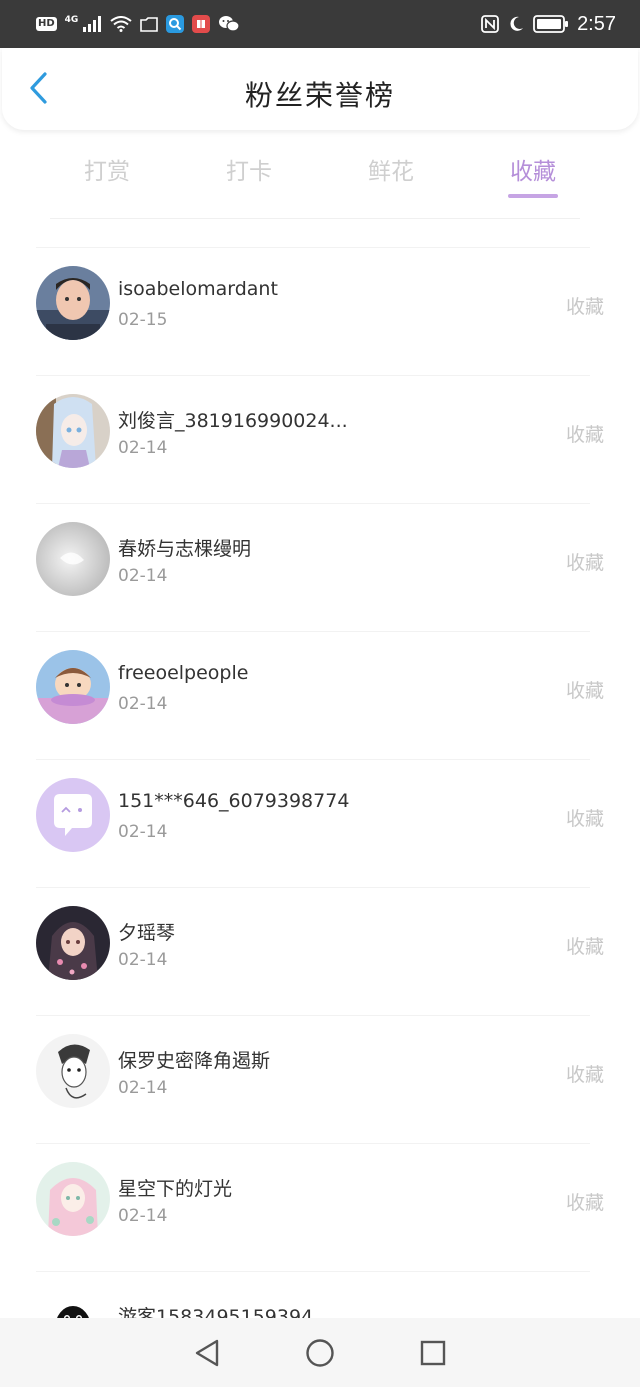  Describe the element at coordinates (320, 1079) in the screenshot. I see `list-item: 保罗史密降角遏斯 02-14 收藏` at that location.